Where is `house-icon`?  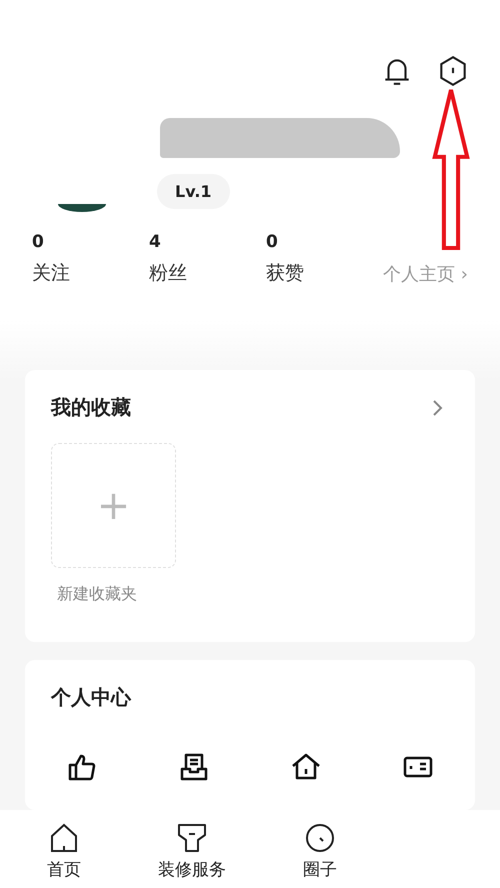 house-icon is located at coordinates (64, 838).